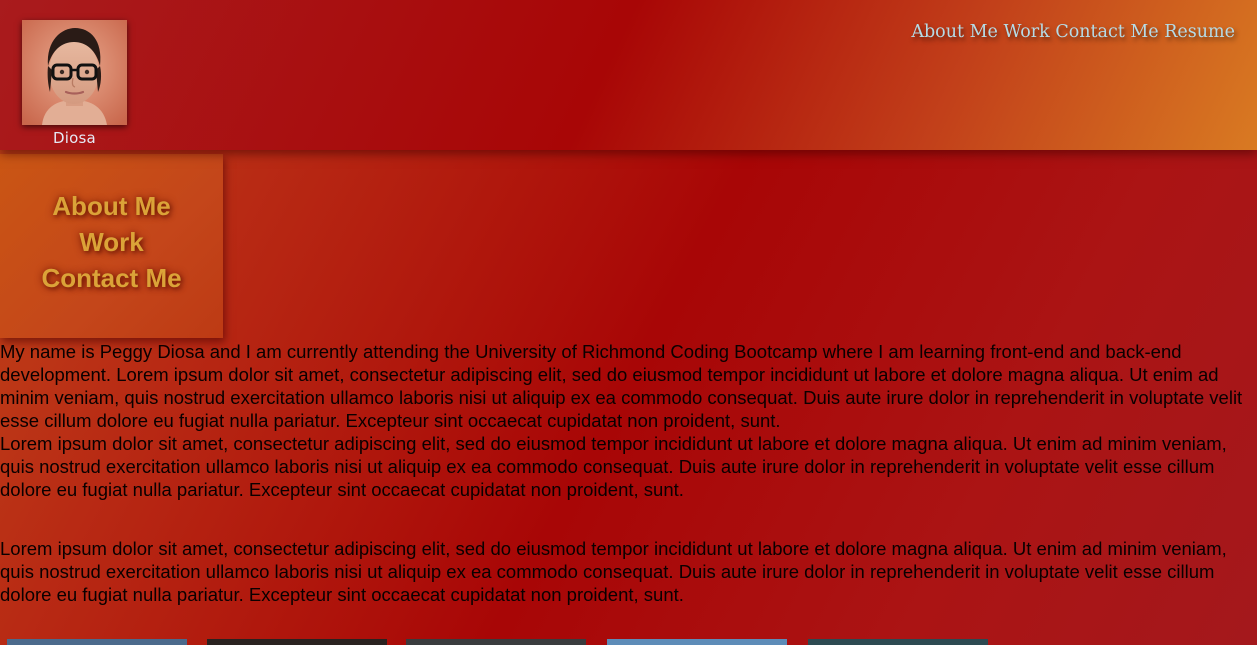  Describe the element at coordinates (111, 278) in the screenshot. I see `side-nav-contact: Contact Me` at that location.